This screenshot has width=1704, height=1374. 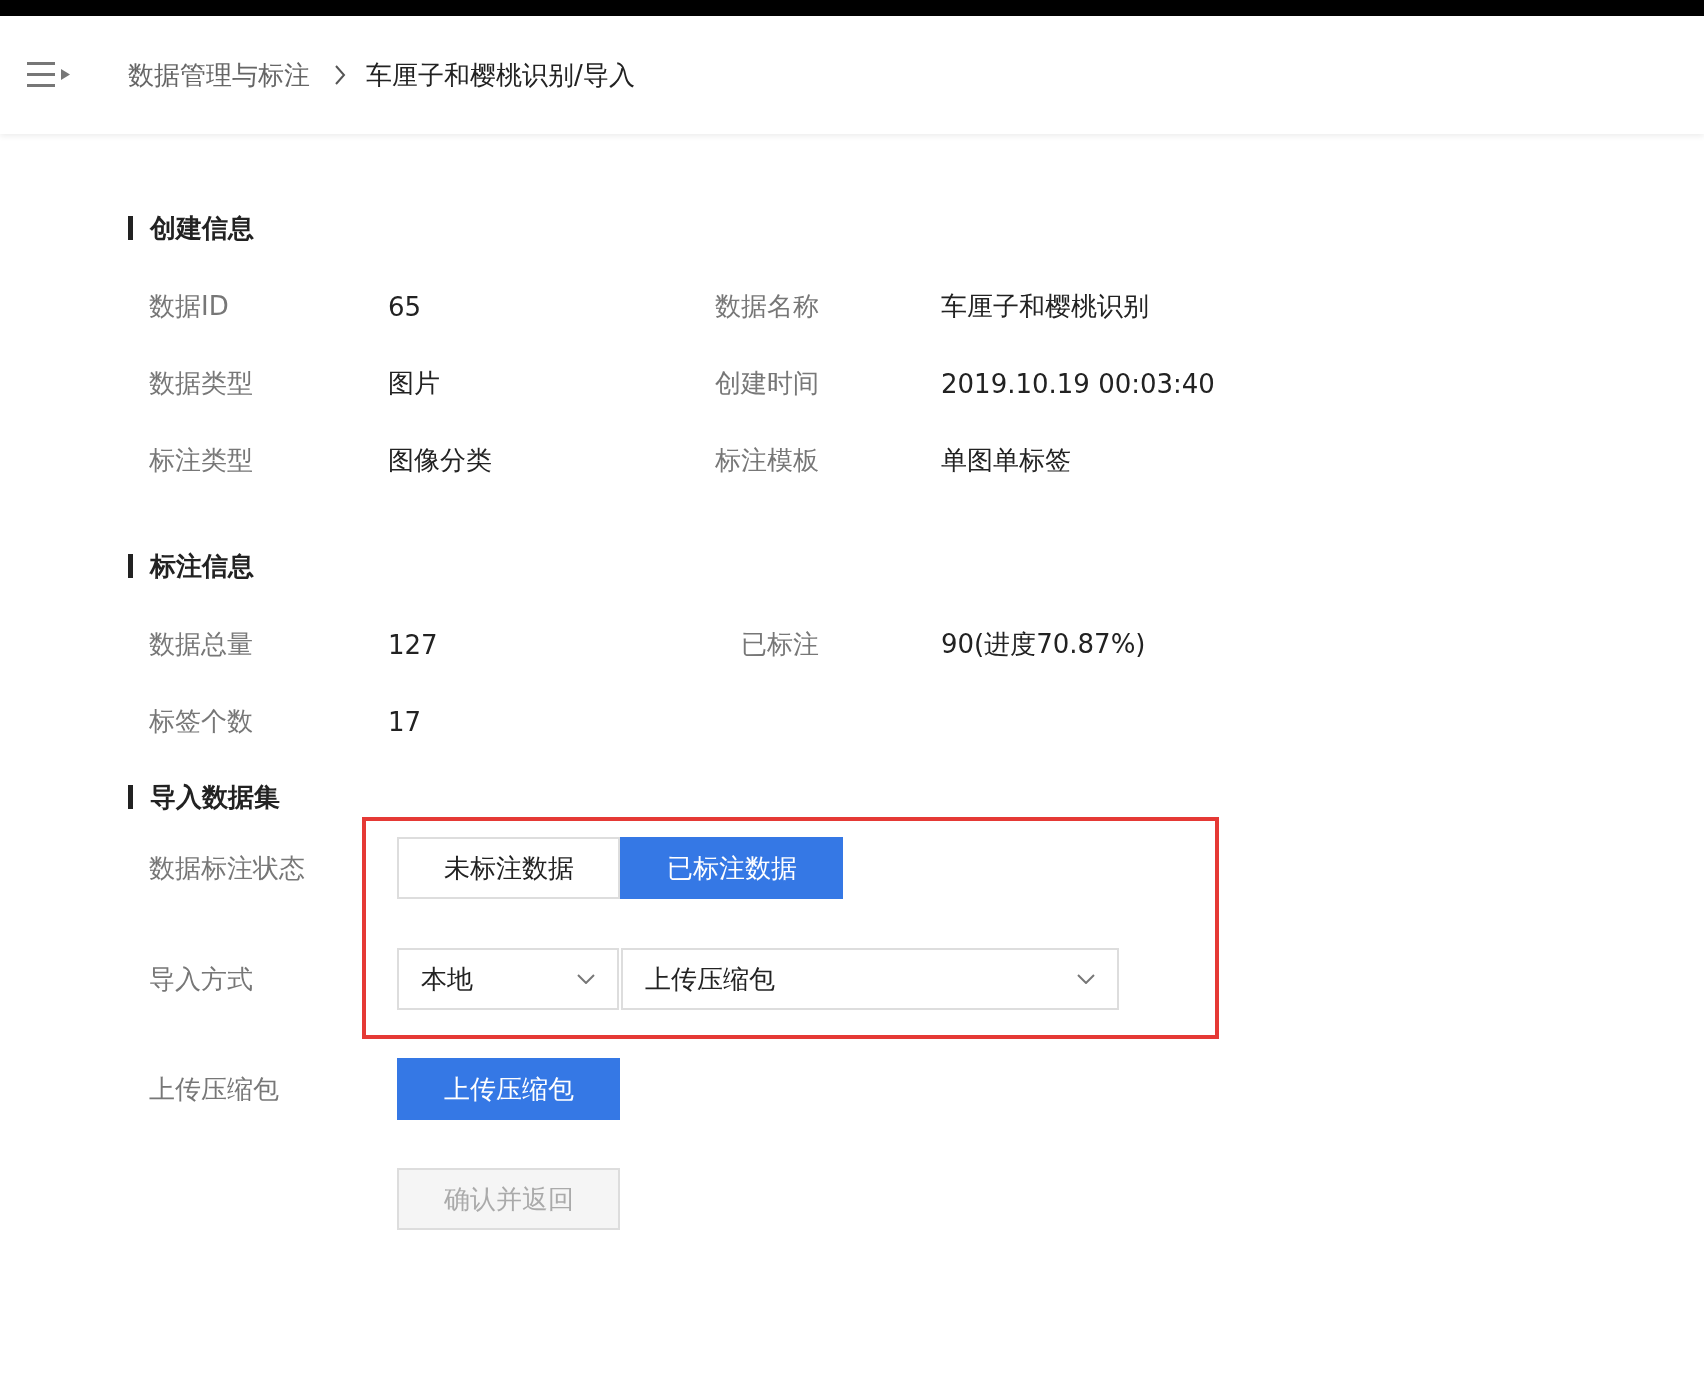 What do you see at coordinates (500, 75) in the screenshot?
I see `breadcrumb-item: 车厘子和樱桃识别/导入` at bounding box center [500, 75].